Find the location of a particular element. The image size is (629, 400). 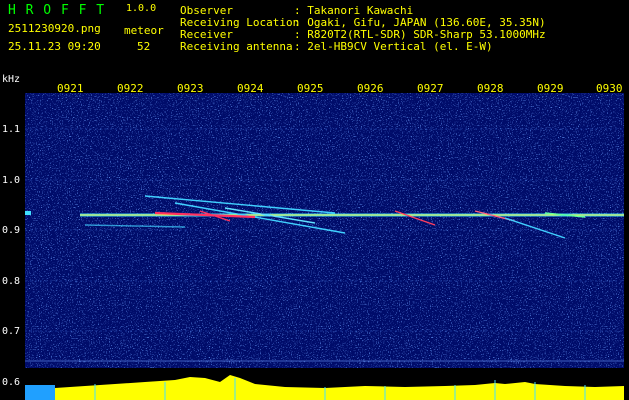

info-antenna-label: Receiving antenna is located at coordinates (236, 46).